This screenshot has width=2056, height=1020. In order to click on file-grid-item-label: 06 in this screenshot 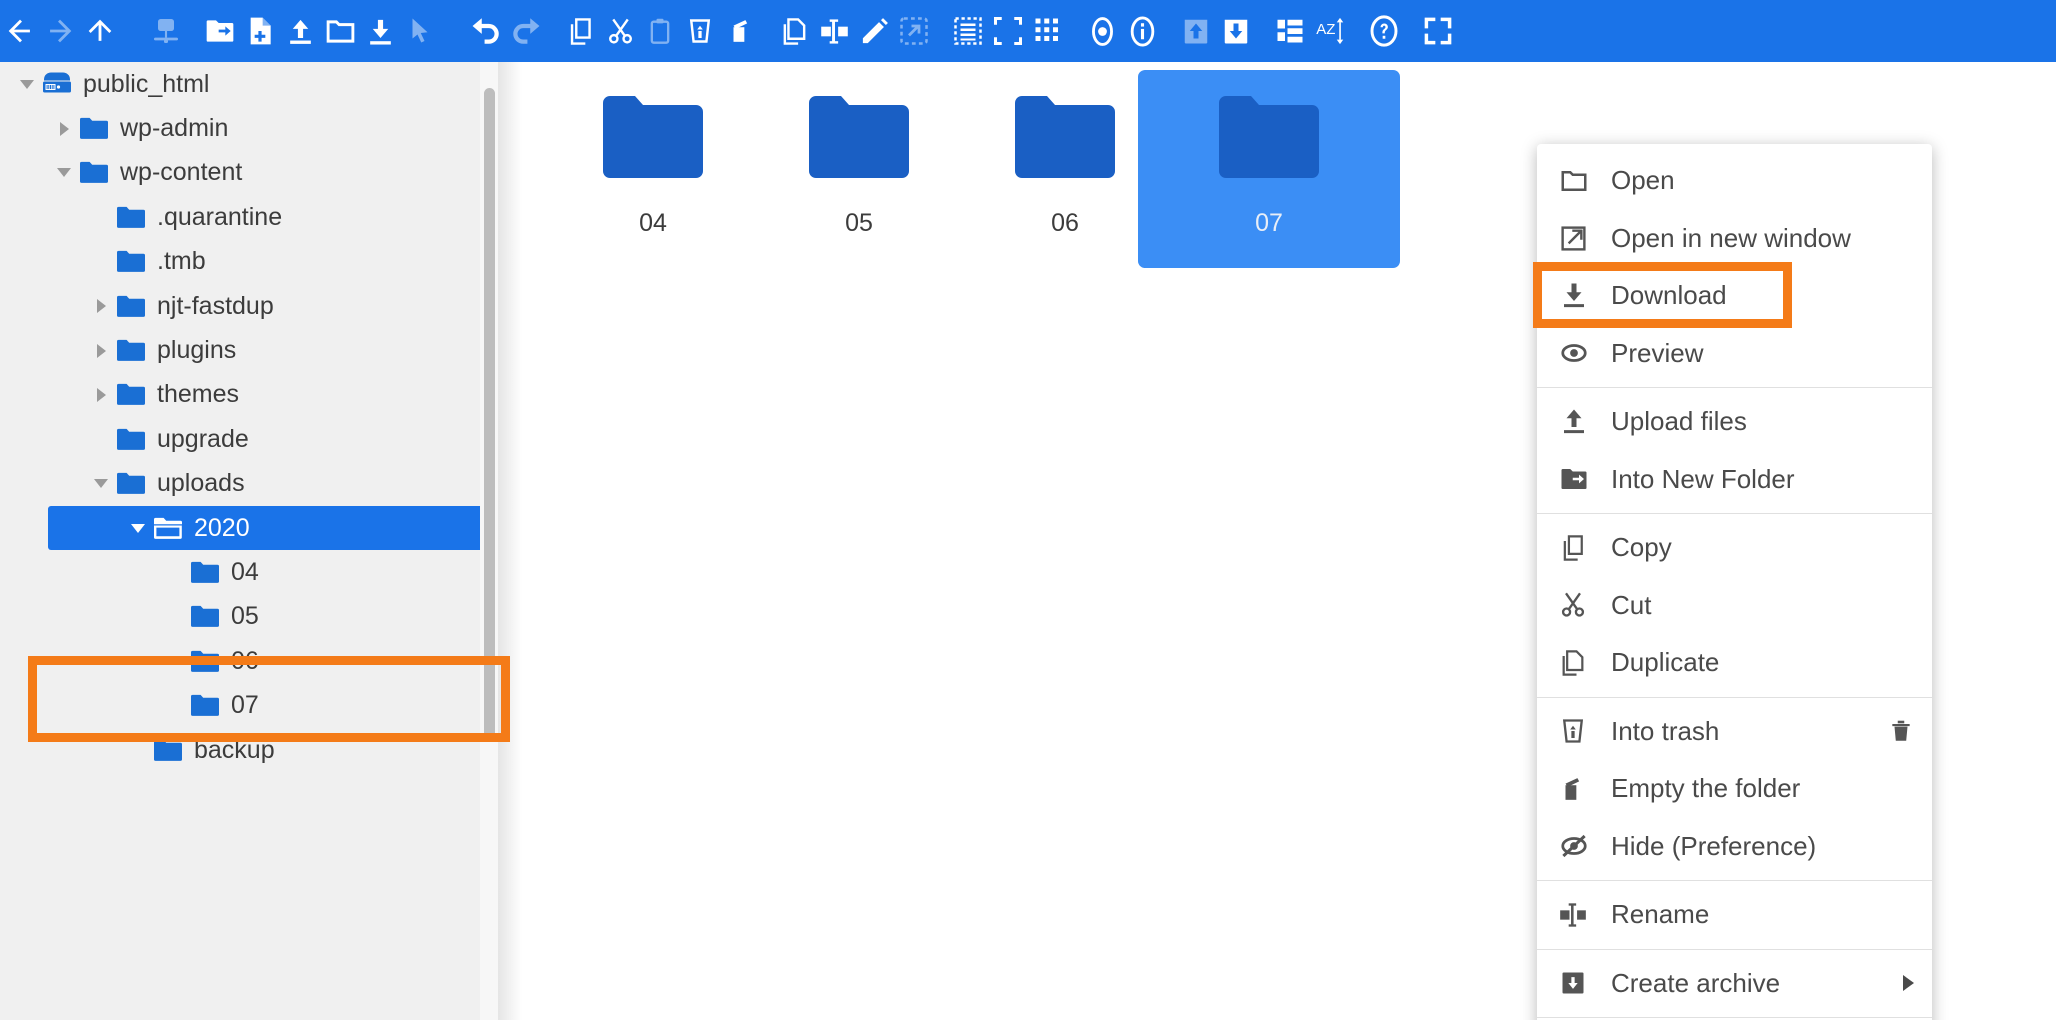, I will do `click(1065, 223)`.